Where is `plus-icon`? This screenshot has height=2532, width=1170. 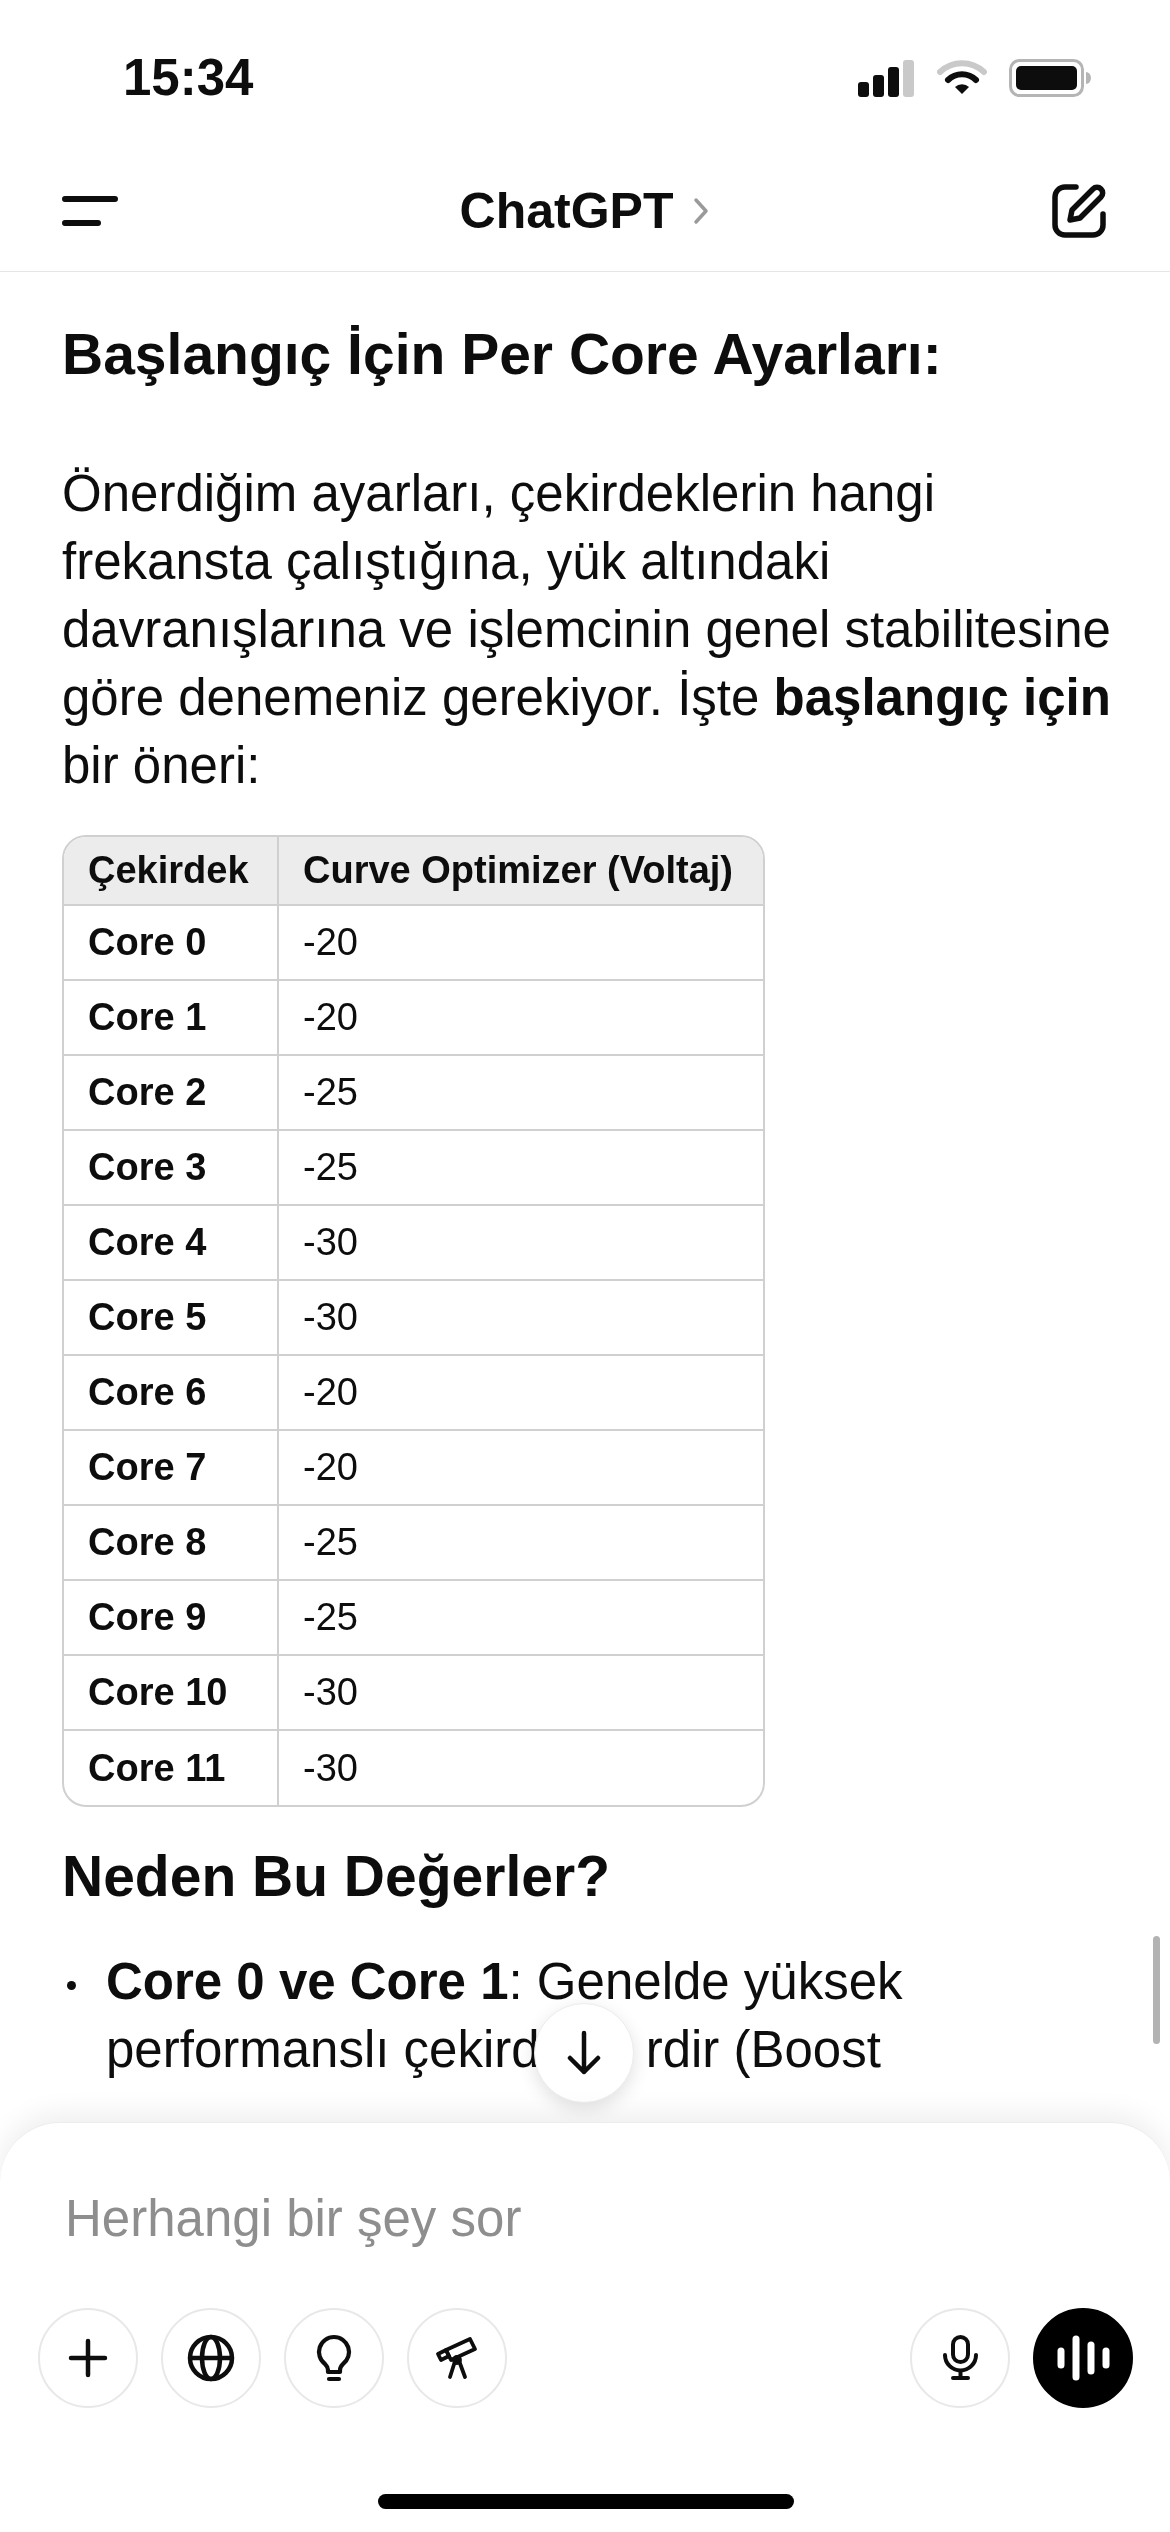 plus-icon is located at coordinates (88, 2358).